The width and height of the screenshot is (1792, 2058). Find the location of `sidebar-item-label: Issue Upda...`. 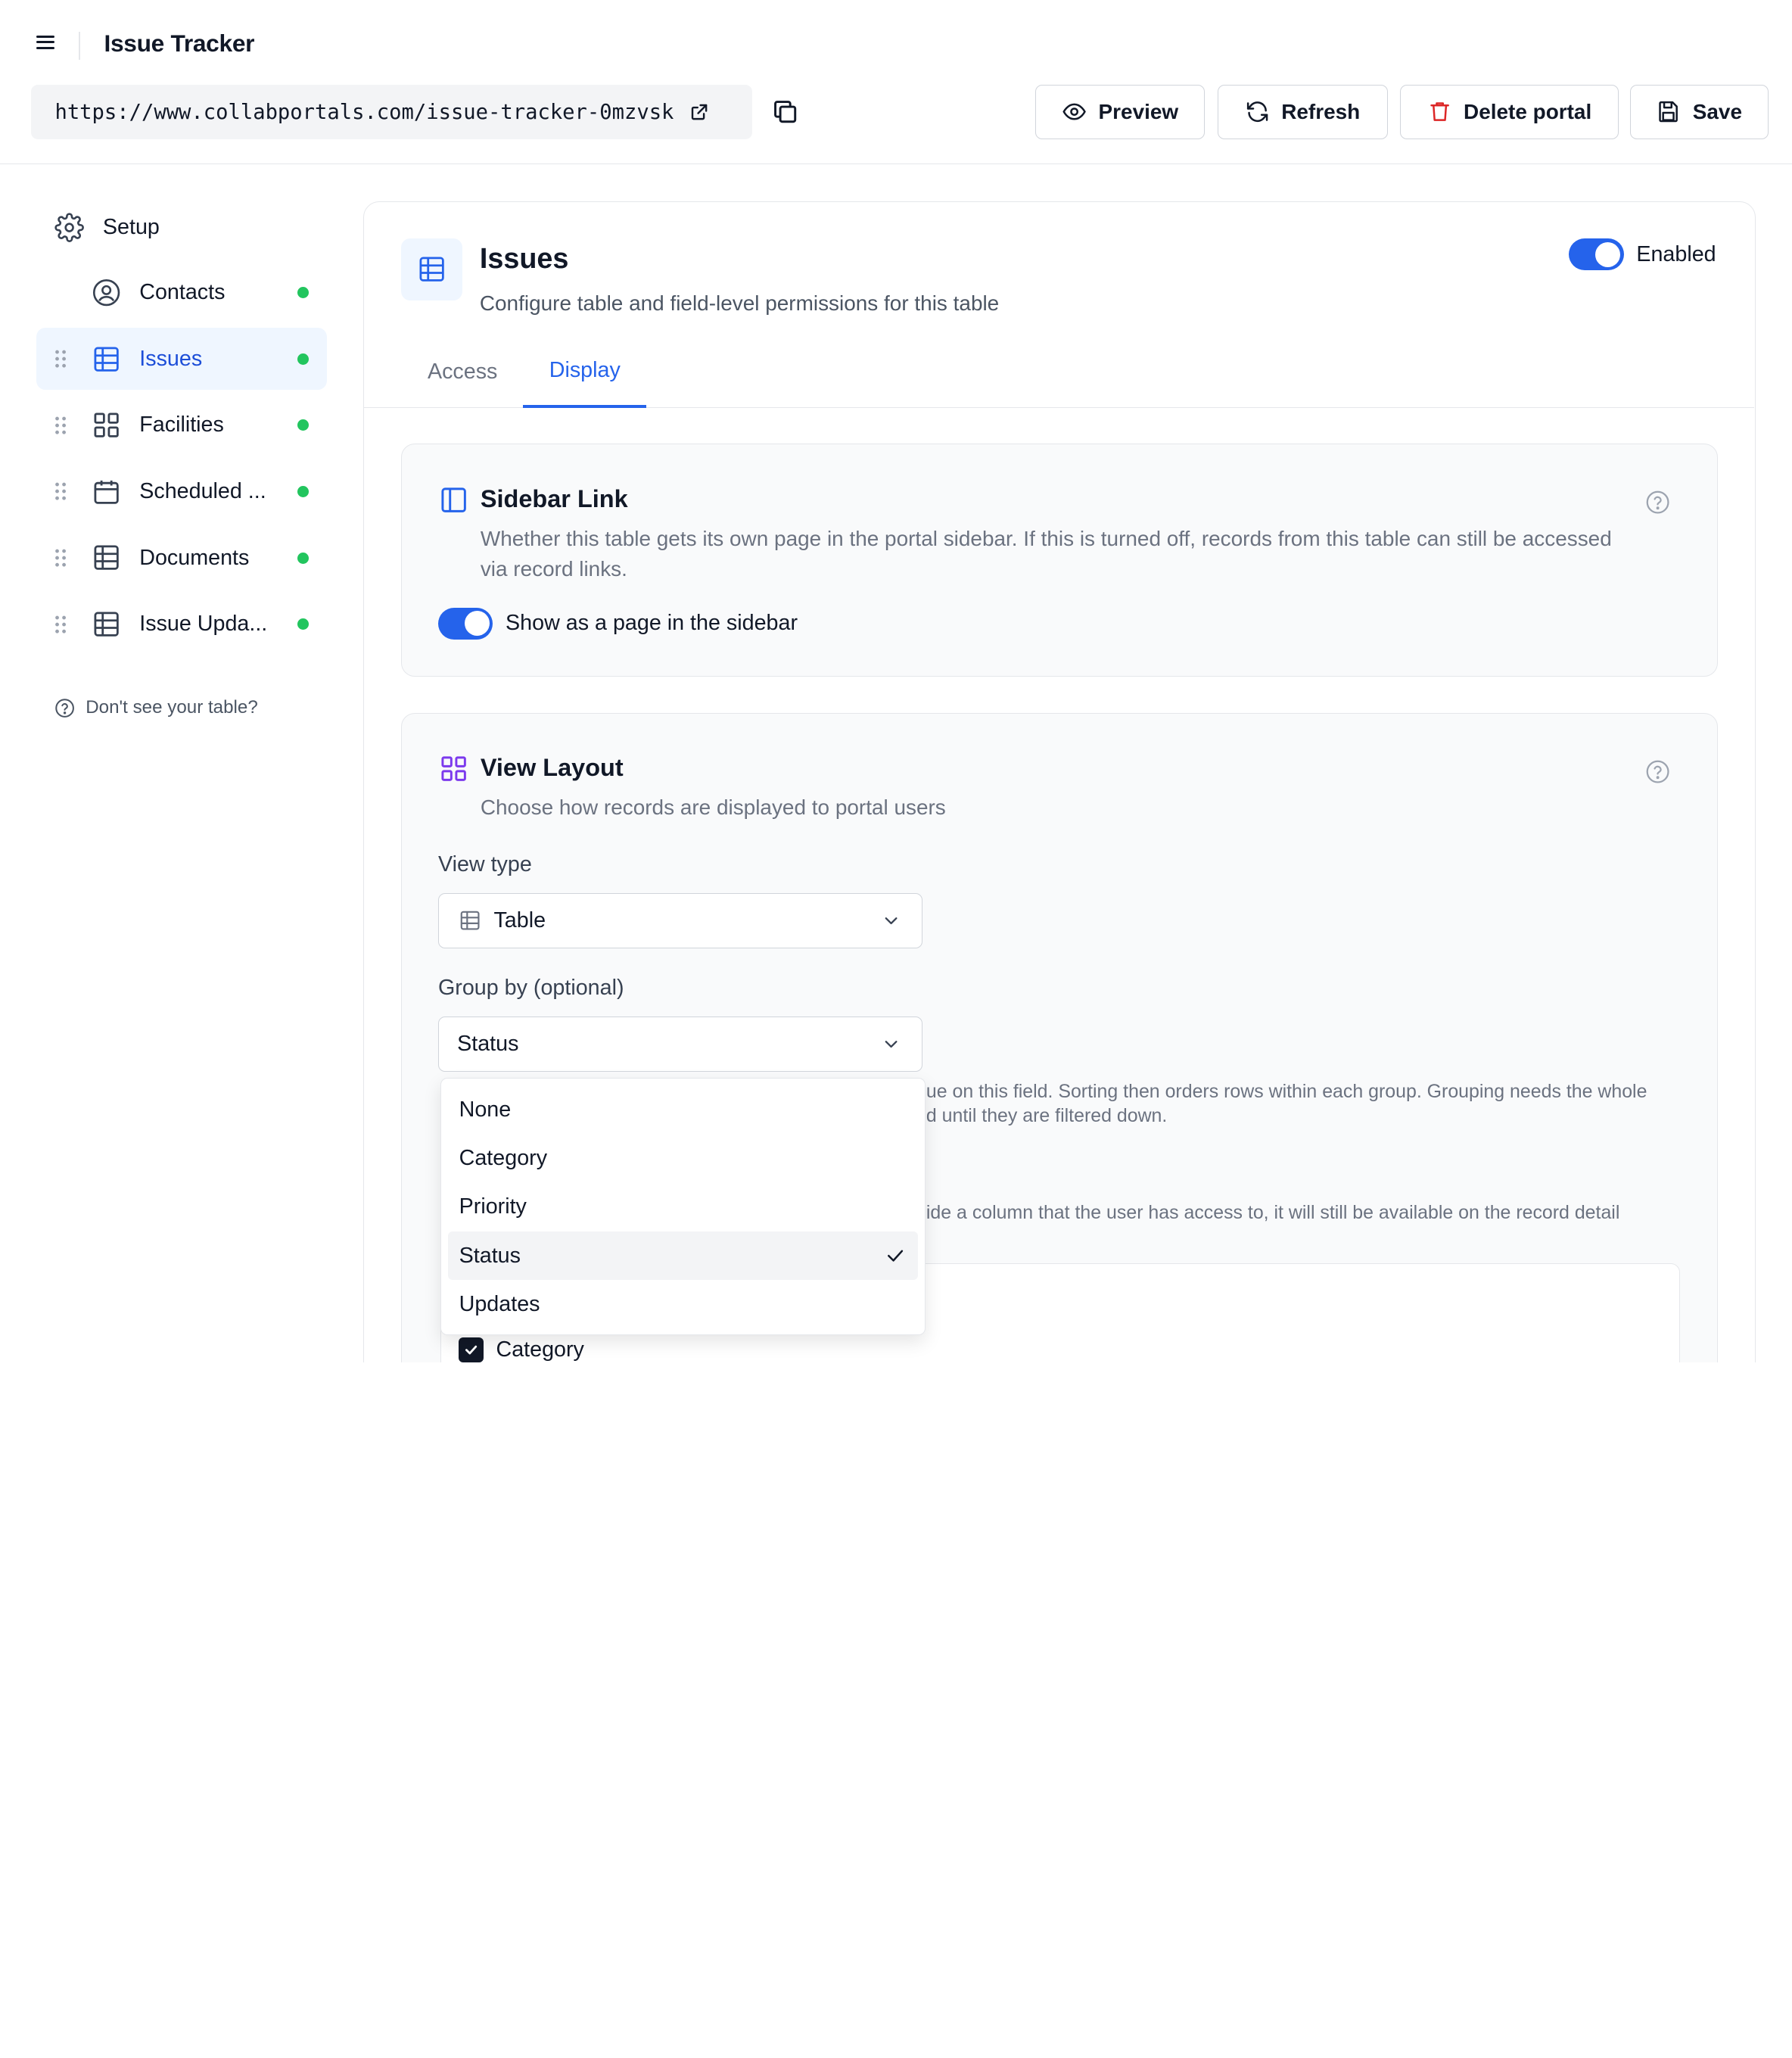

sidebar-item-label: Issue Upda... is located at coordinates (203, 624).